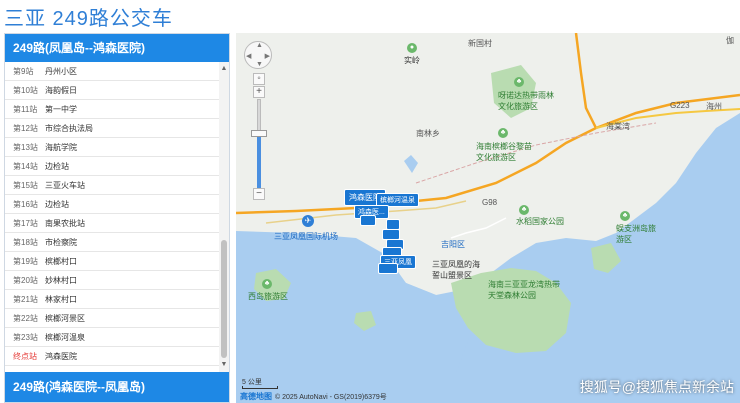  I want to click on map-label: 海棠湾, so click(618, 126).